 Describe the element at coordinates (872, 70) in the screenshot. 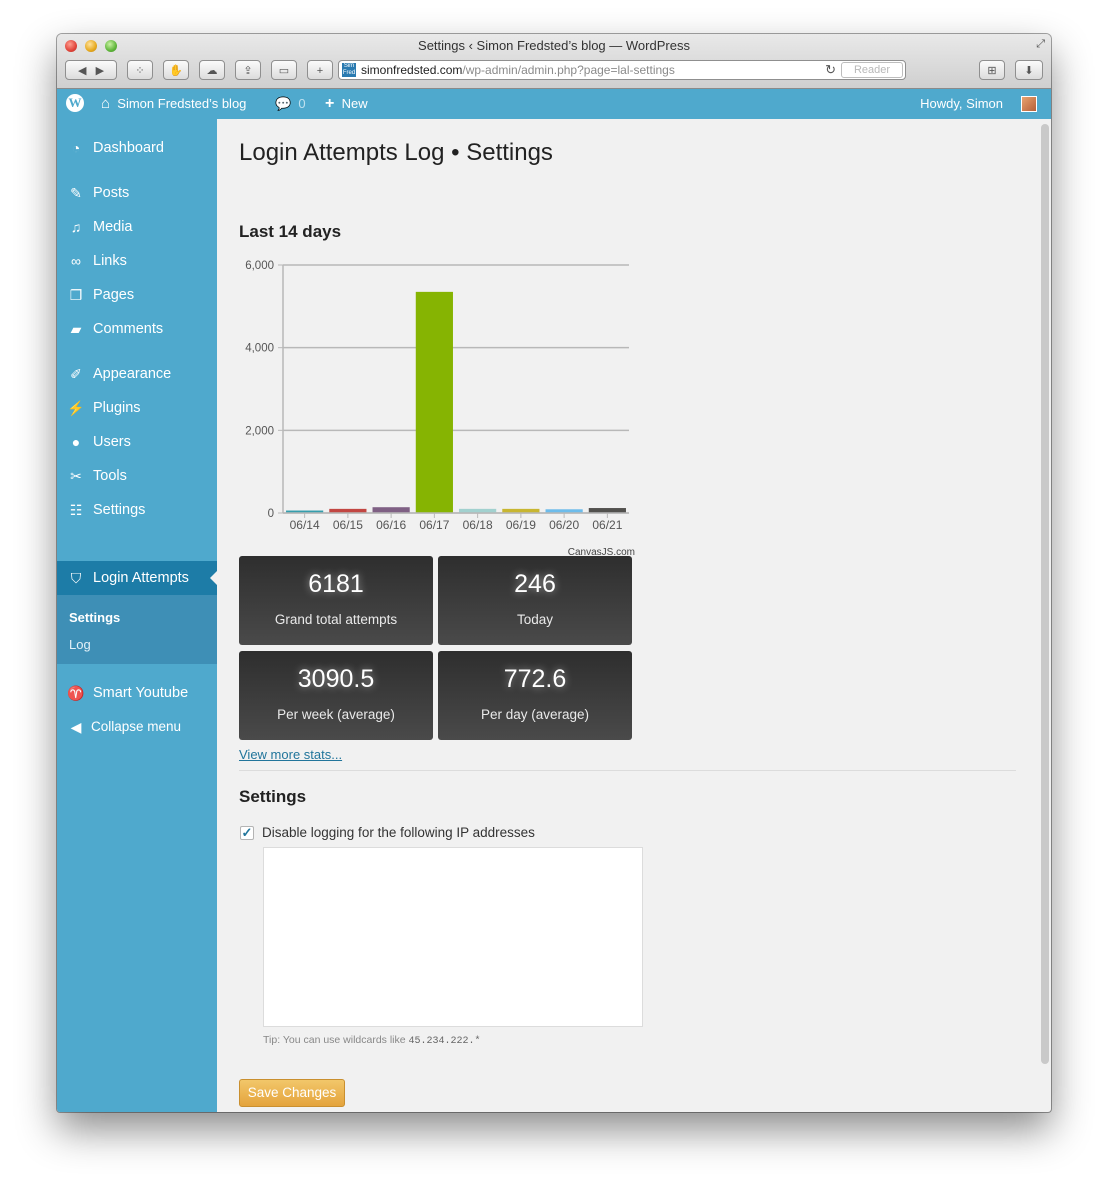

I see `reader-button: Reader` at that location.